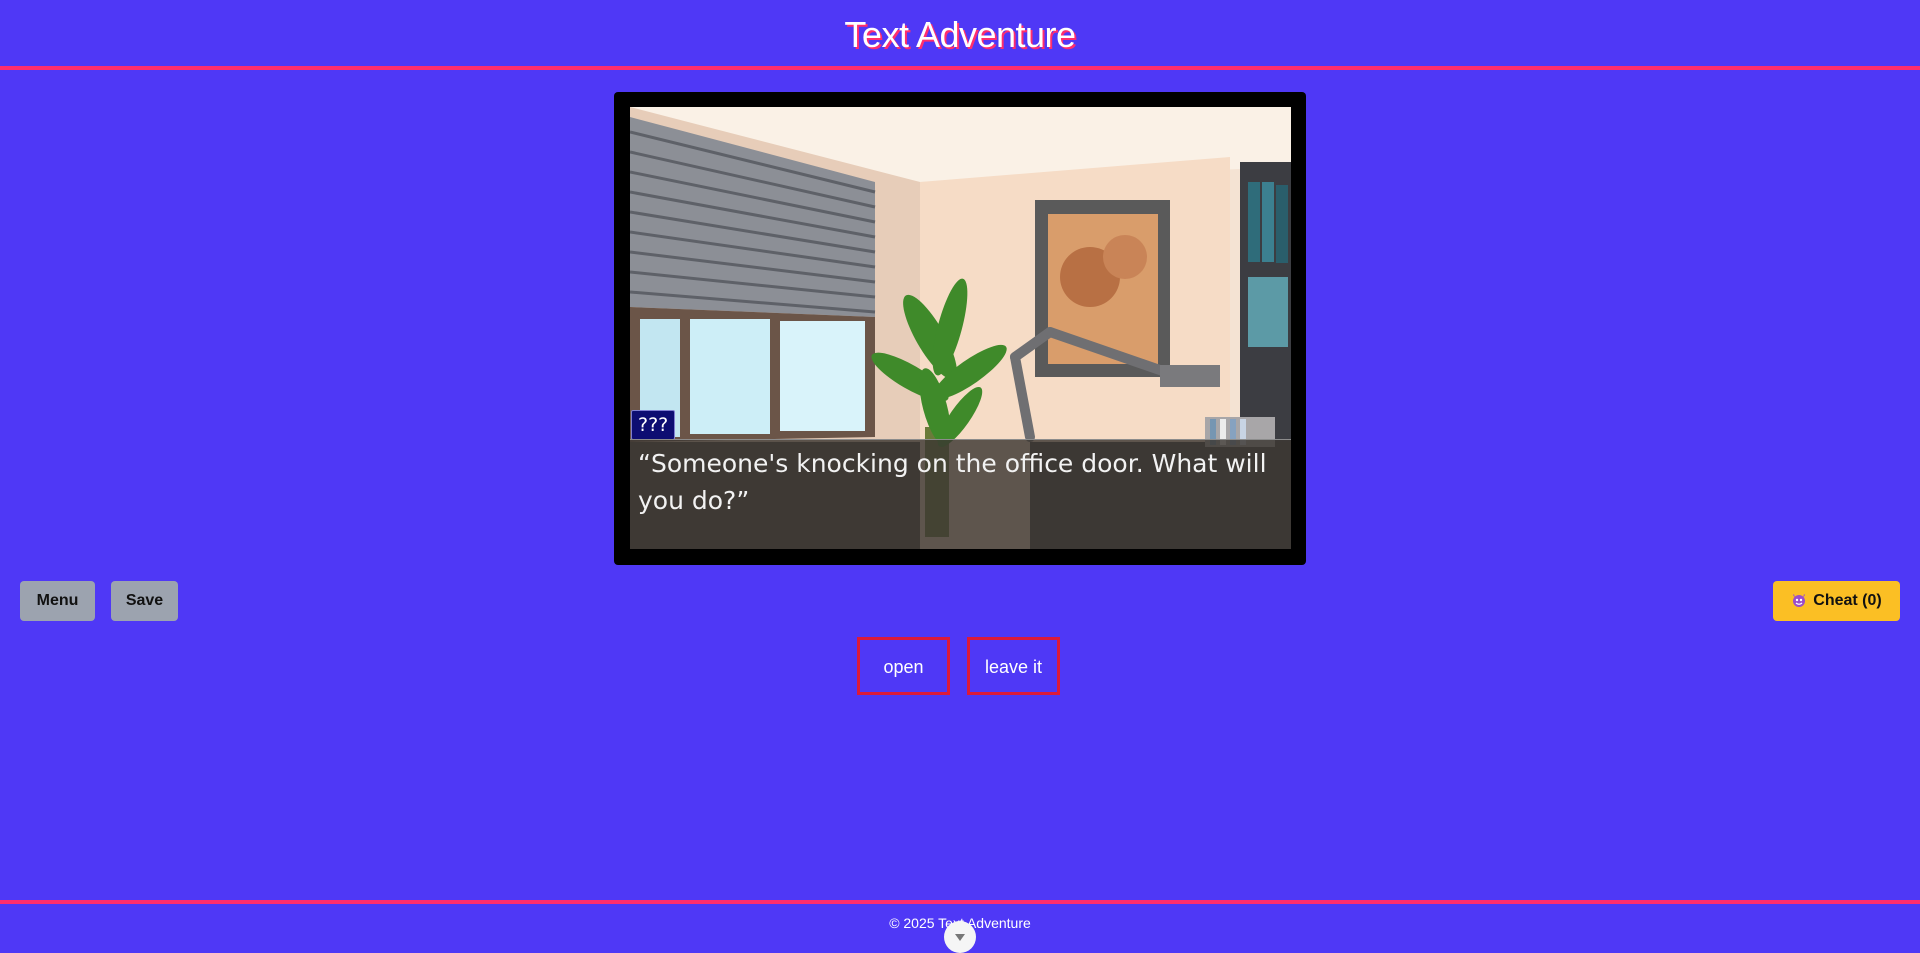  What do you see at coordinates (144, 601) in the screenshot?
I see `save-button: Save` at bounding box center [144, 601].